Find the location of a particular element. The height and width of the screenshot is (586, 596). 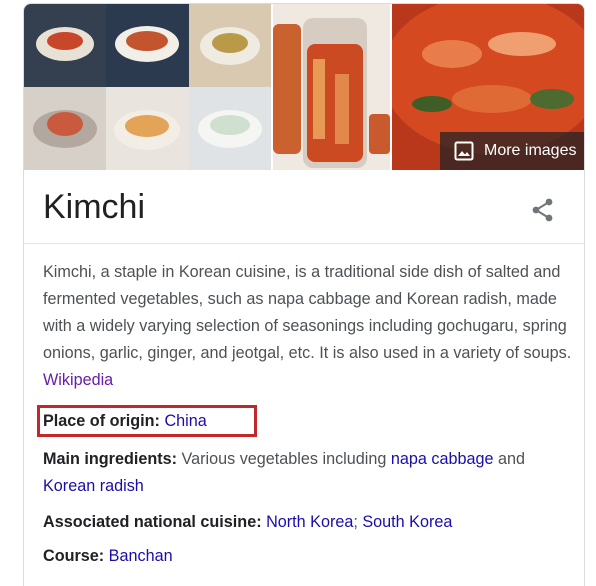

more-images-label: More images is located at coordinates (530, 150).